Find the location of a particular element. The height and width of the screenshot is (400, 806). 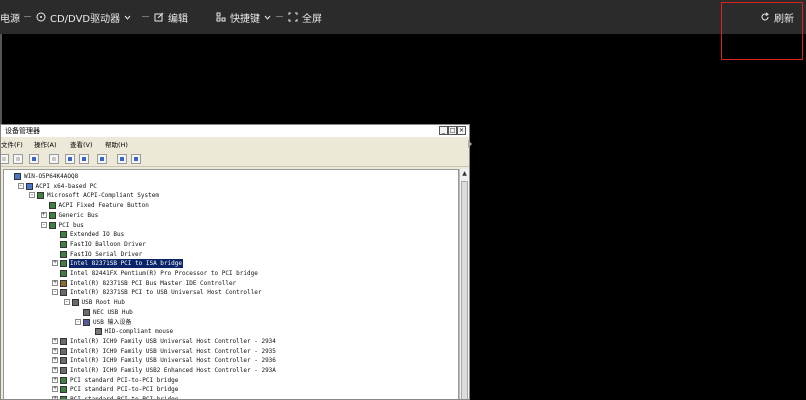

cd-drive-button: CD/DVD驱动器 is located at coordinates (83, 17).